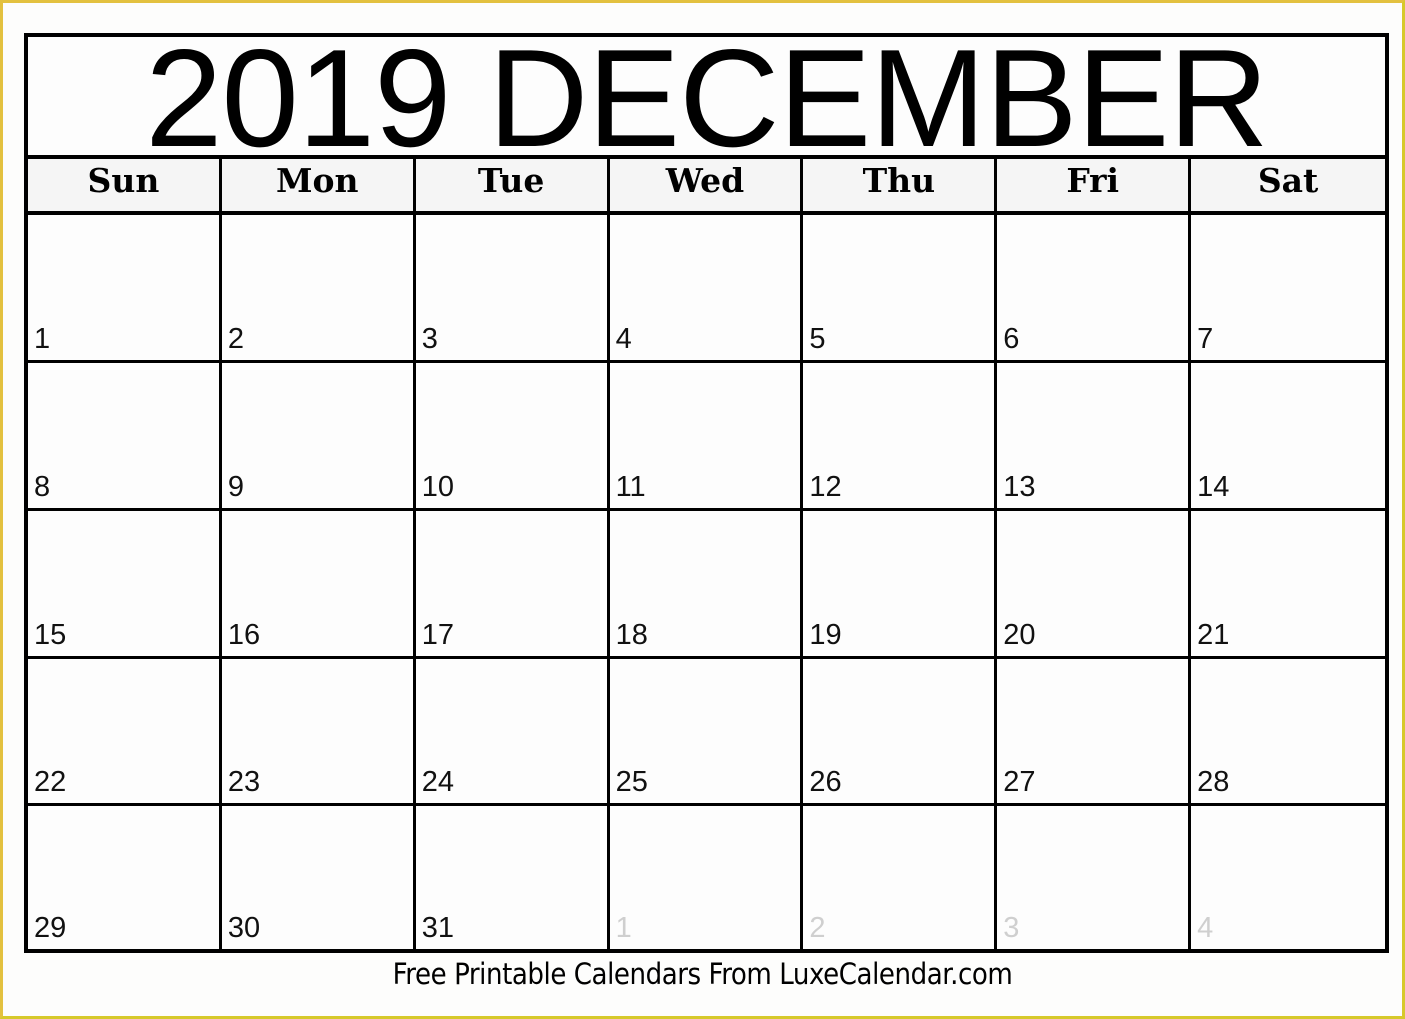 Image resolution: width=1405 pixels, height=1019 pixels. Describe the element at coordinates (707, 877) in the screenshot. I see `day-cell-next-month: 1` at that location.